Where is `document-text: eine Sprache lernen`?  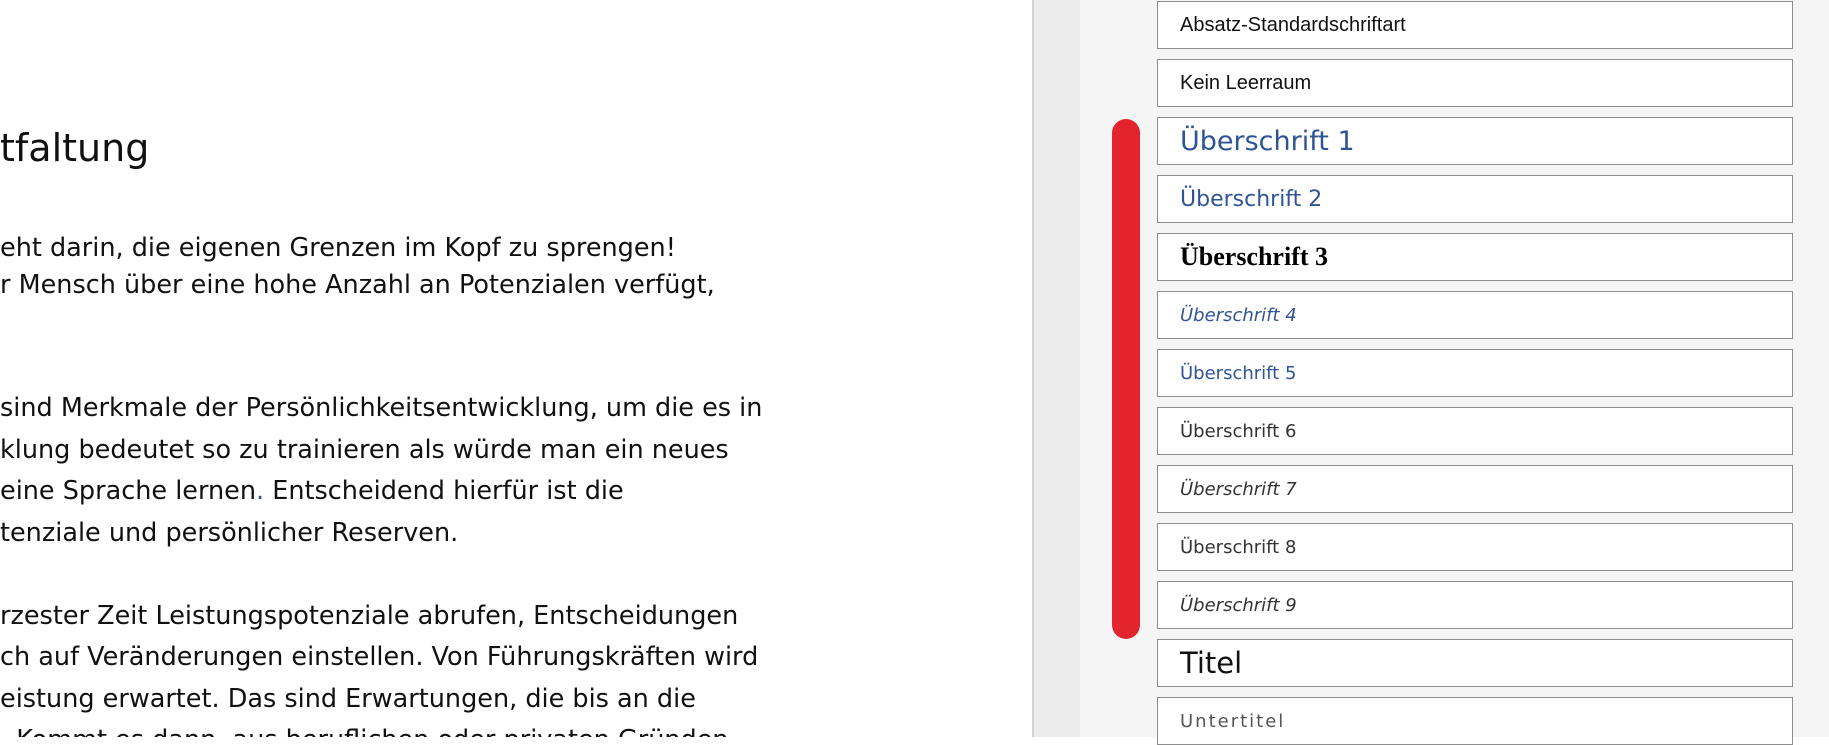 document-text: eine Sprache lernen is located at coordinates (128, 491).